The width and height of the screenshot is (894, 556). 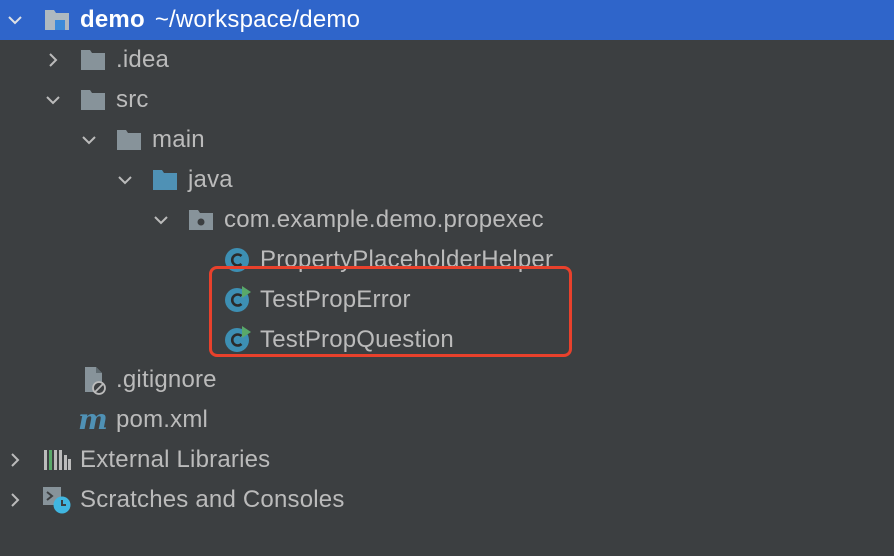 I want to click on tree-item-src: src, so click(x=447, y=100).